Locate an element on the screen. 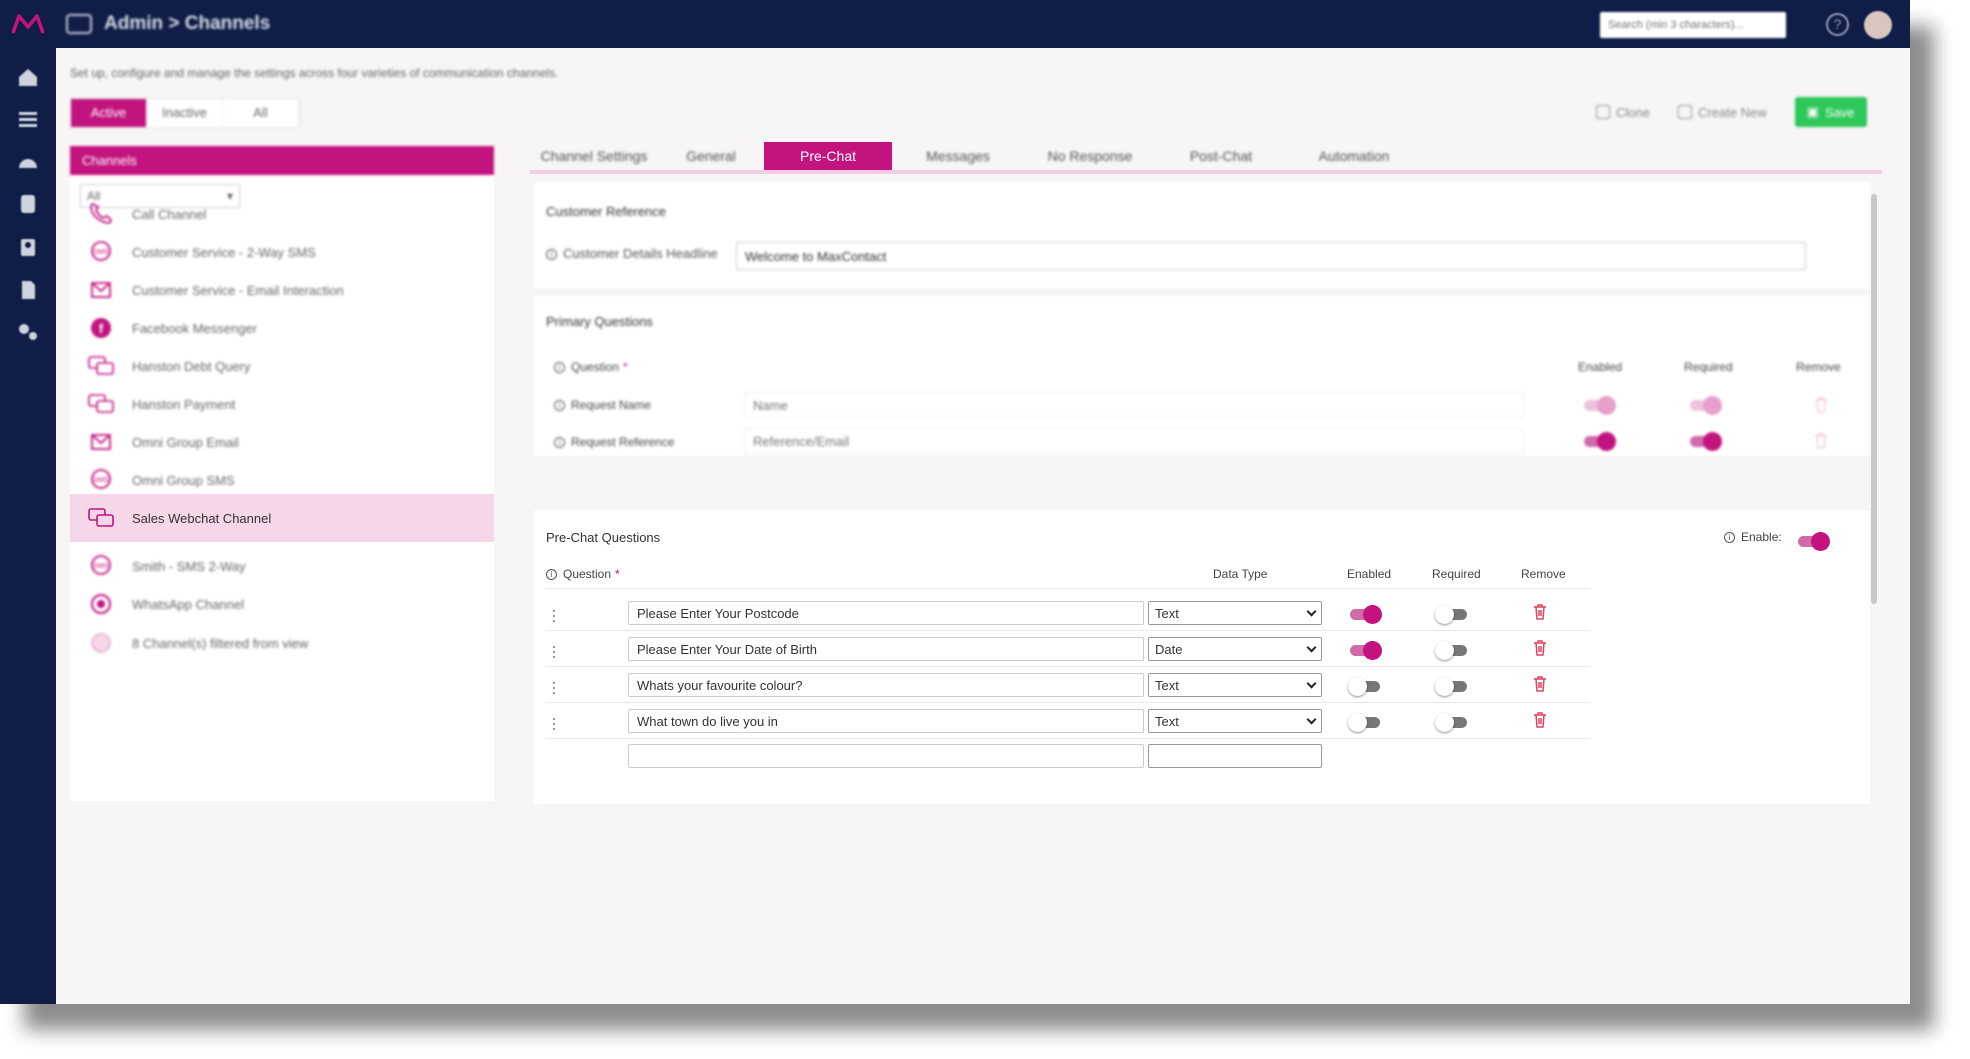 The width and height of the screenshot is (1970, 1059). primary-required-header: Required is located at coordinates (1708, 367).